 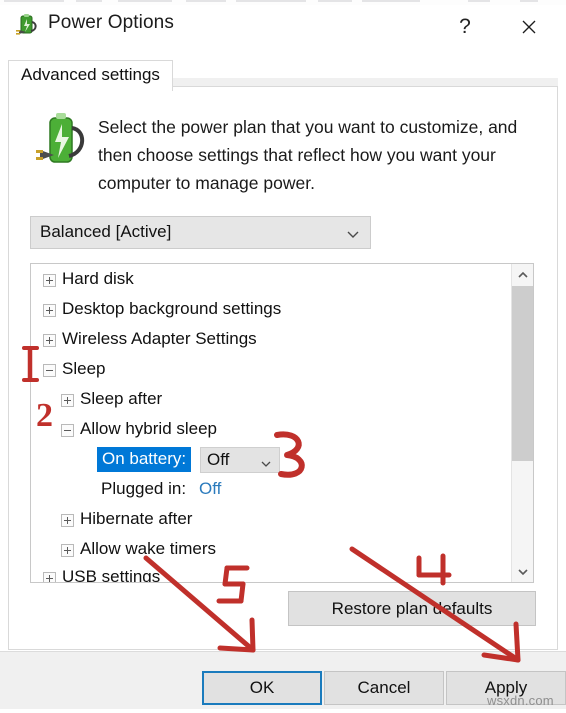 What do you see at coordinates (522, 571) in the screenshot?
I see `scroll-down-arrow-icon` at bounding box center [522, 571].